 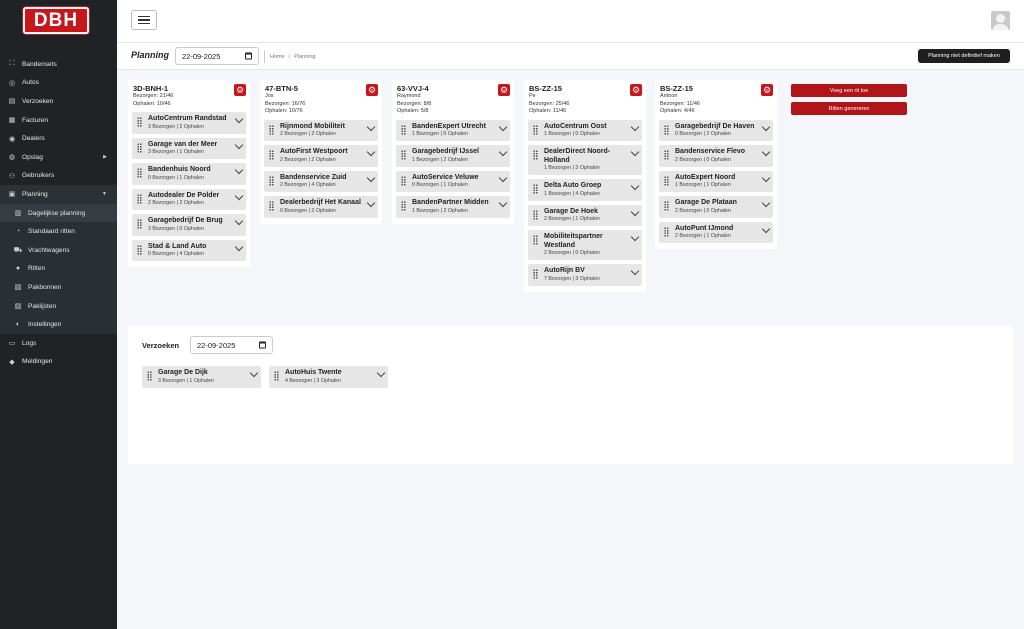 What do you see at coordinates (58, 287) in the screenshot?
I see `sidebar-item-pakbonnen: ▧ Pakbonnen` at bounding box center [58, 287].